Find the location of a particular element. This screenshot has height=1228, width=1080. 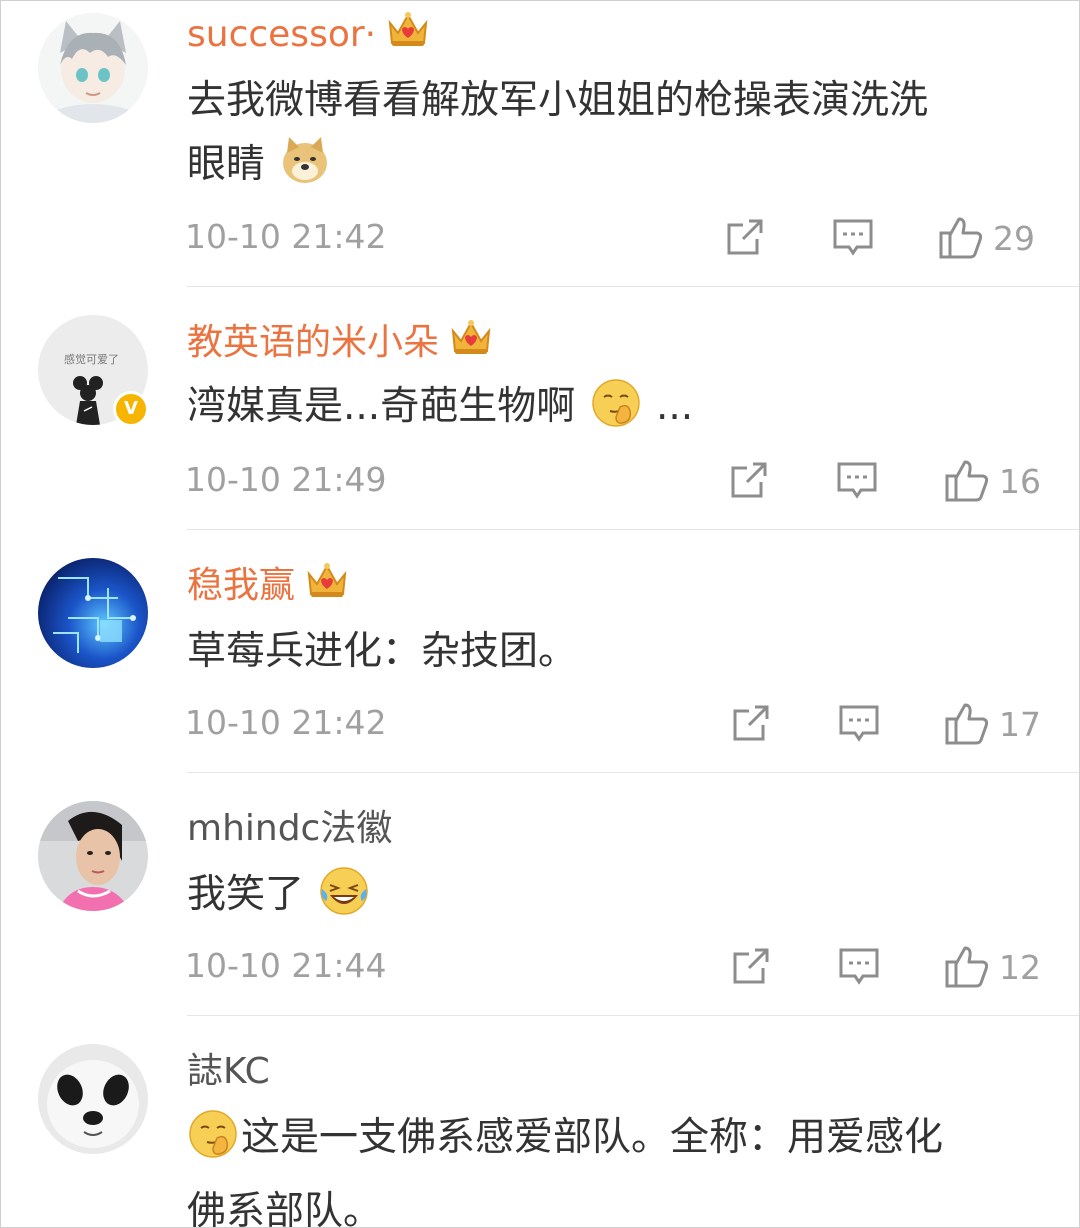

username: 教英语的米小朵 is located at coordinates (340, 343).